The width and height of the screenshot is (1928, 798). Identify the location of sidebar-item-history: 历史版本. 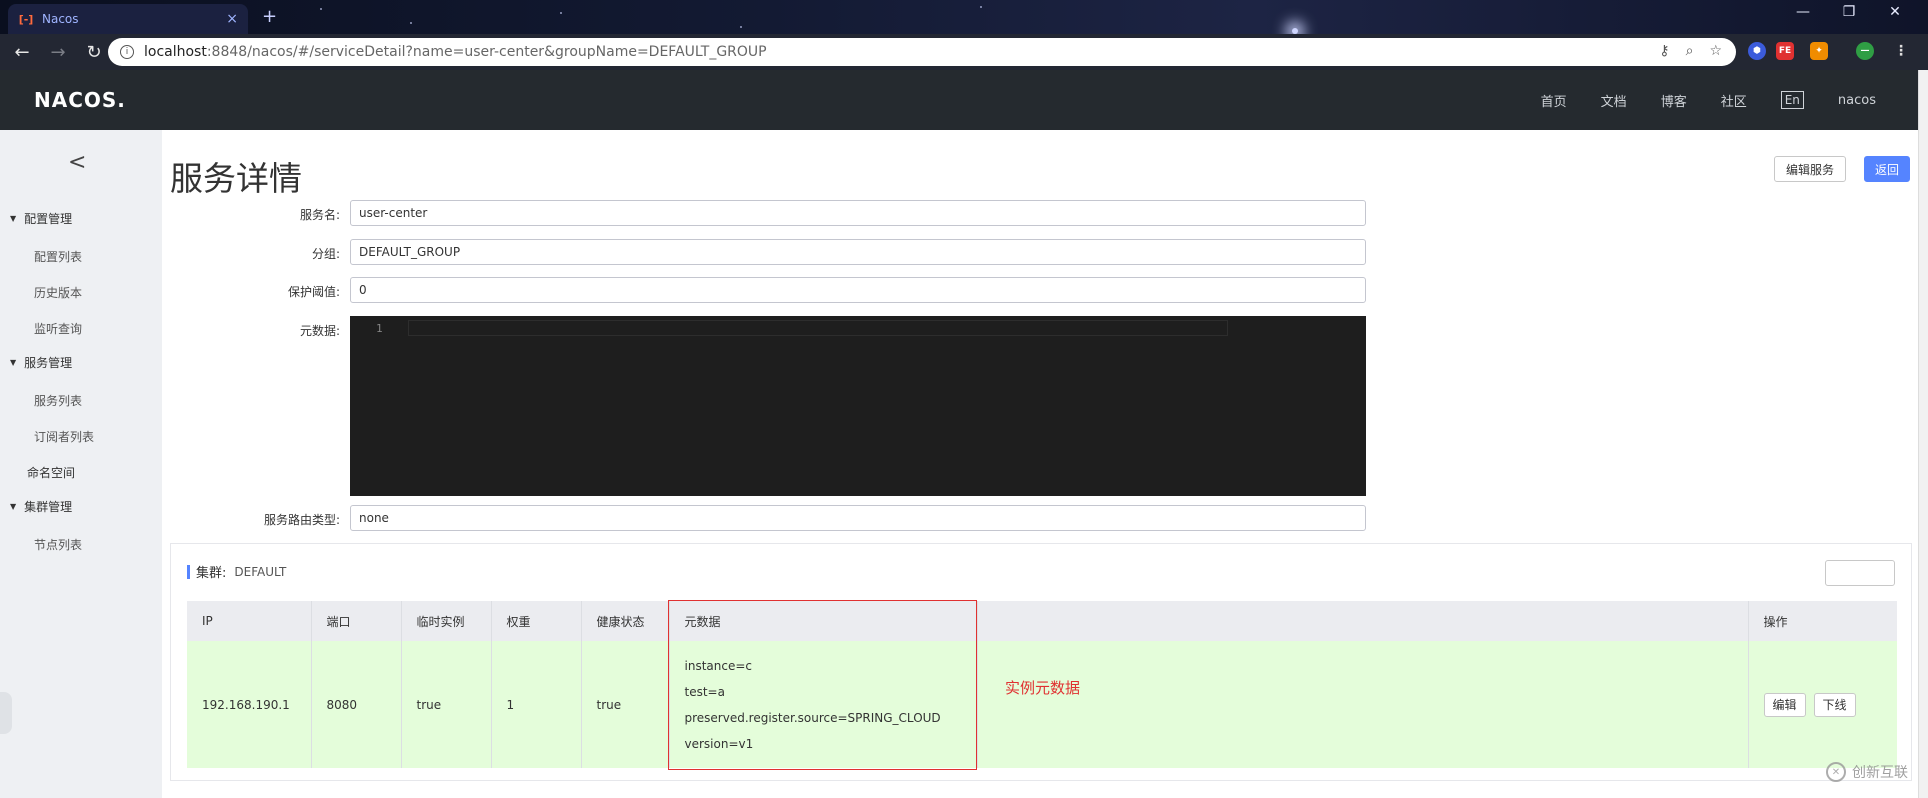
(58, 292).